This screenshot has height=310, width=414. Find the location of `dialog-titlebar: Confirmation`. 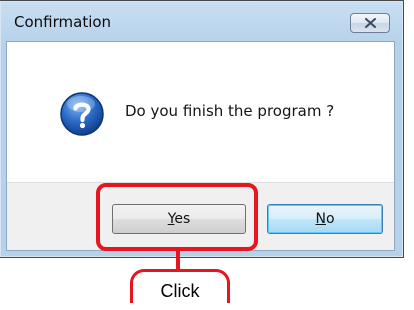

dialog-titlebar: Confirmation is located at coordinates (201, 21).